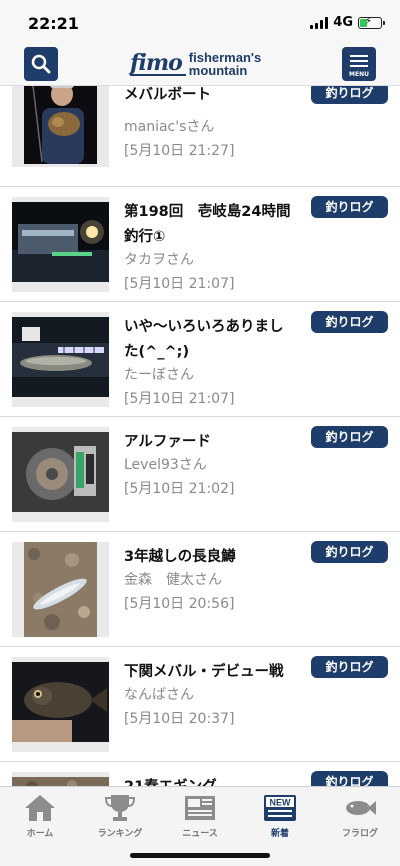 The height and width of the screenshot is (866, 400). I want to click on car-wheel-photo, so click(60, 472).